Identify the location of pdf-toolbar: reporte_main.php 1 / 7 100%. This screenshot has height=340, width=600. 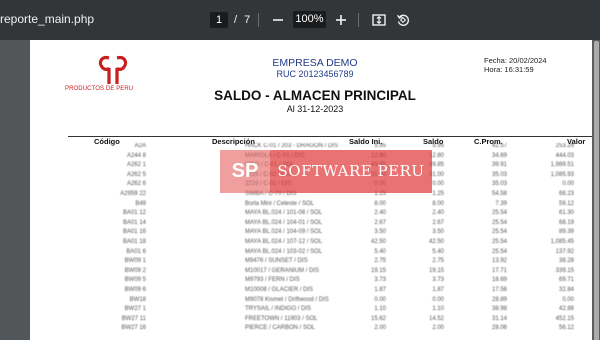
(300, 20).